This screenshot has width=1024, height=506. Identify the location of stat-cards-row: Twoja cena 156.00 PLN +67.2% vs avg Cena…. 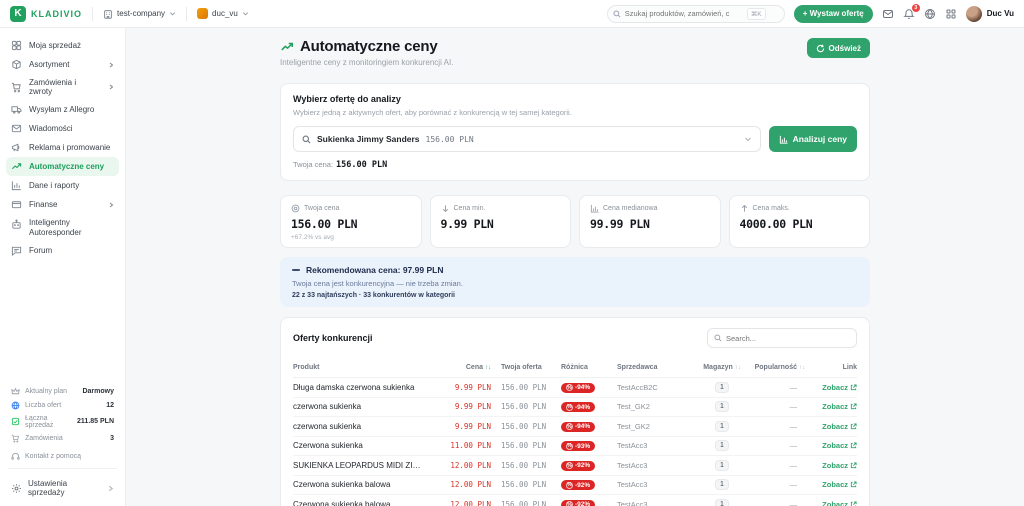
(575, 221).